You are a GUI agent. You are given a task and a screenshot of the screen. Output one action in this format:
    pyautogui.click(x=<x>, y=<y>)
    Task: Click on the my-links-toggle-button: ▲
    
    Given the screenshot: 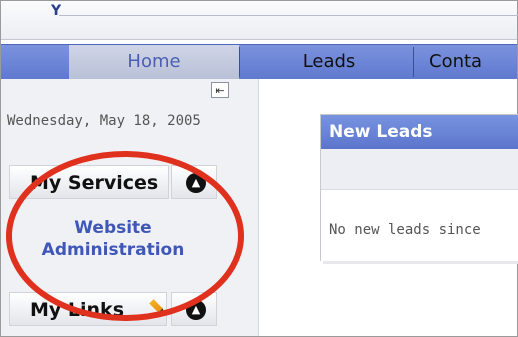 What is the action you would take?
    pyautogui.click(x=194, y=309)
    